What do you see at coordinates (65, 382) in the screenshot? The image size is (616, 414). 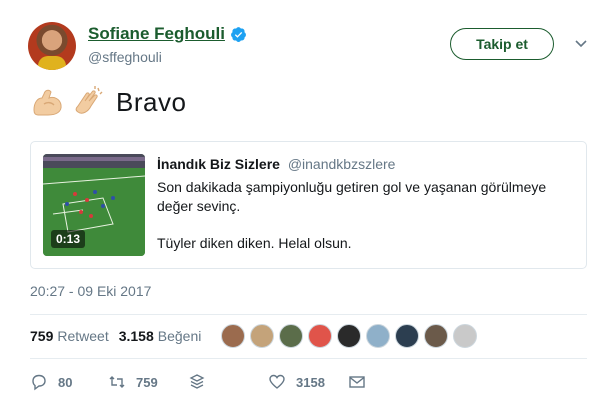 I see `reply-count: 80` at bounding box center [65, 382].